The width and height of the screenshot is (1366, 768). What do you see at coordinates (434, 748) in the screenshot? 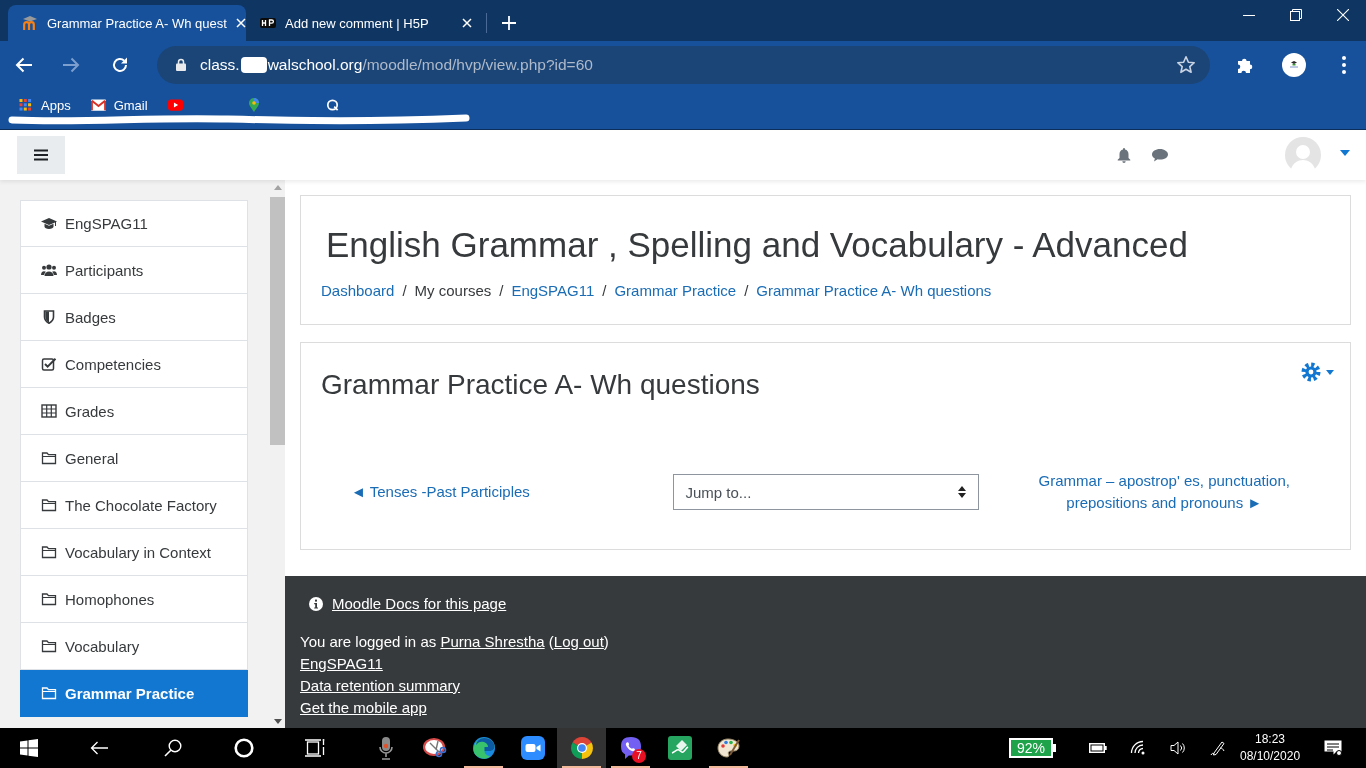
I see `scissors-icon` at bounding box center [434, 748].